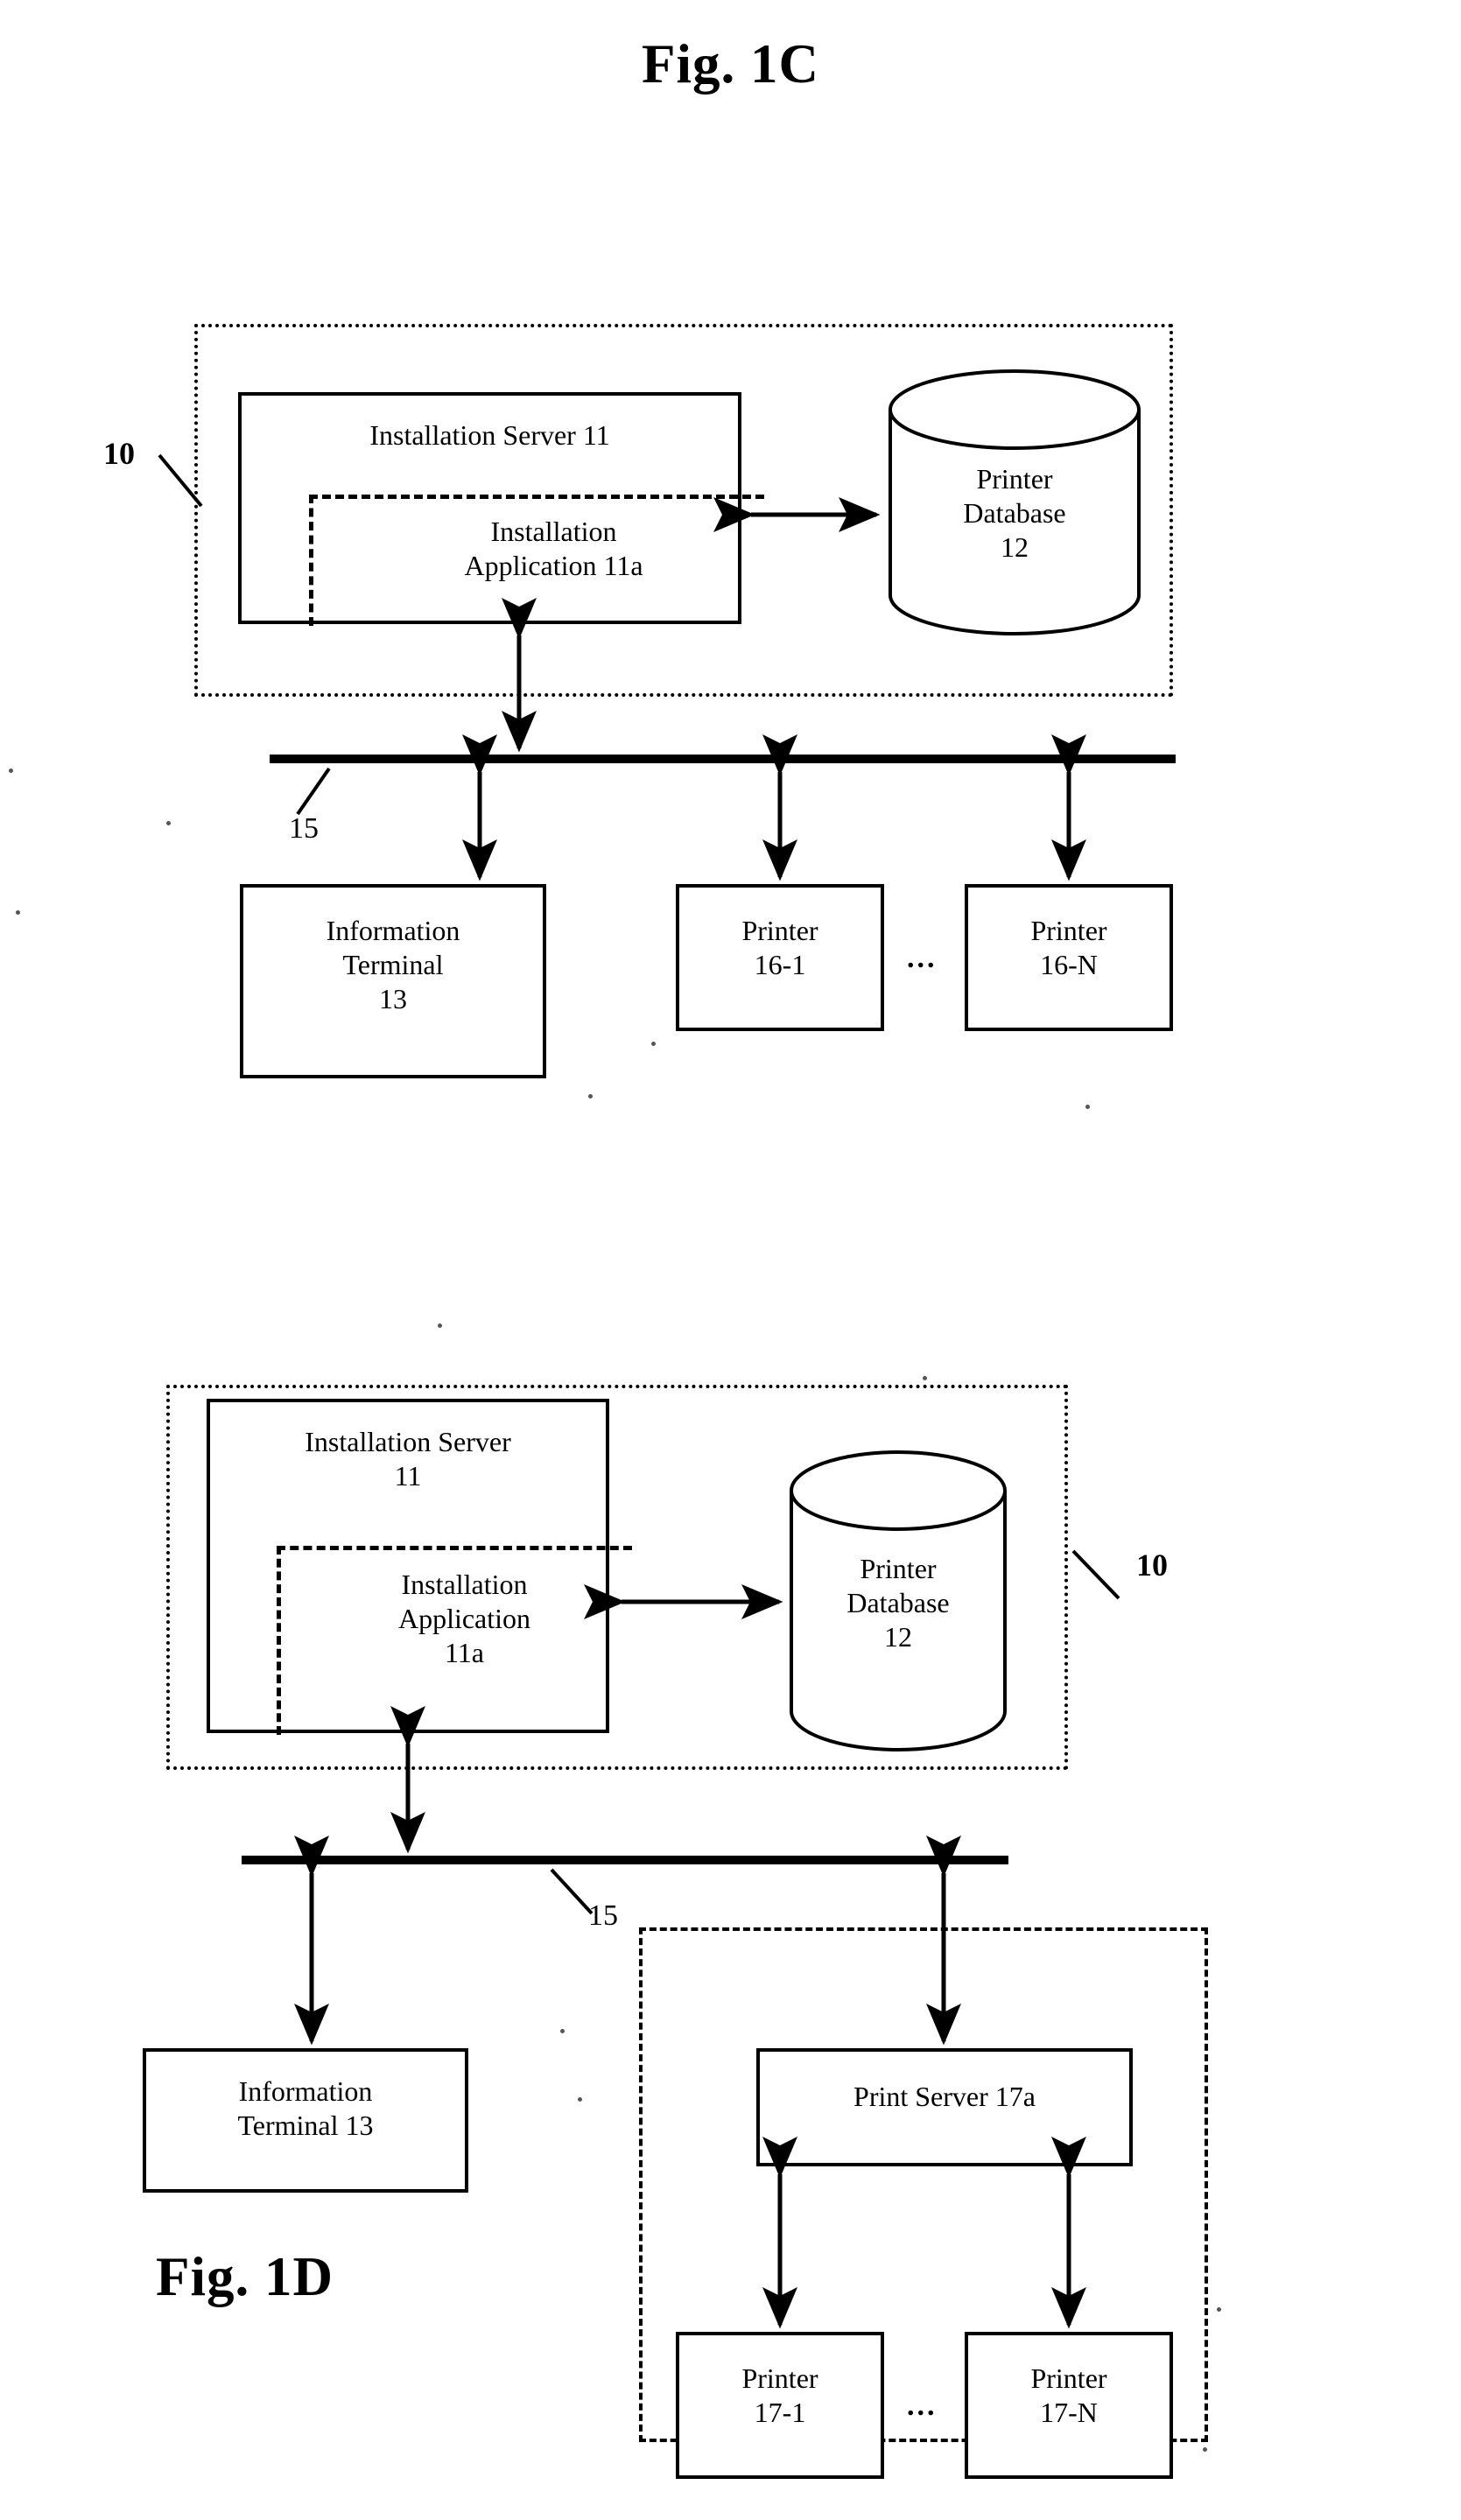 Image resolution: width=1461 pixels, height=2520 pixels. I want to click on fig-1c-network-ref-label: 15, so click(304, 828).